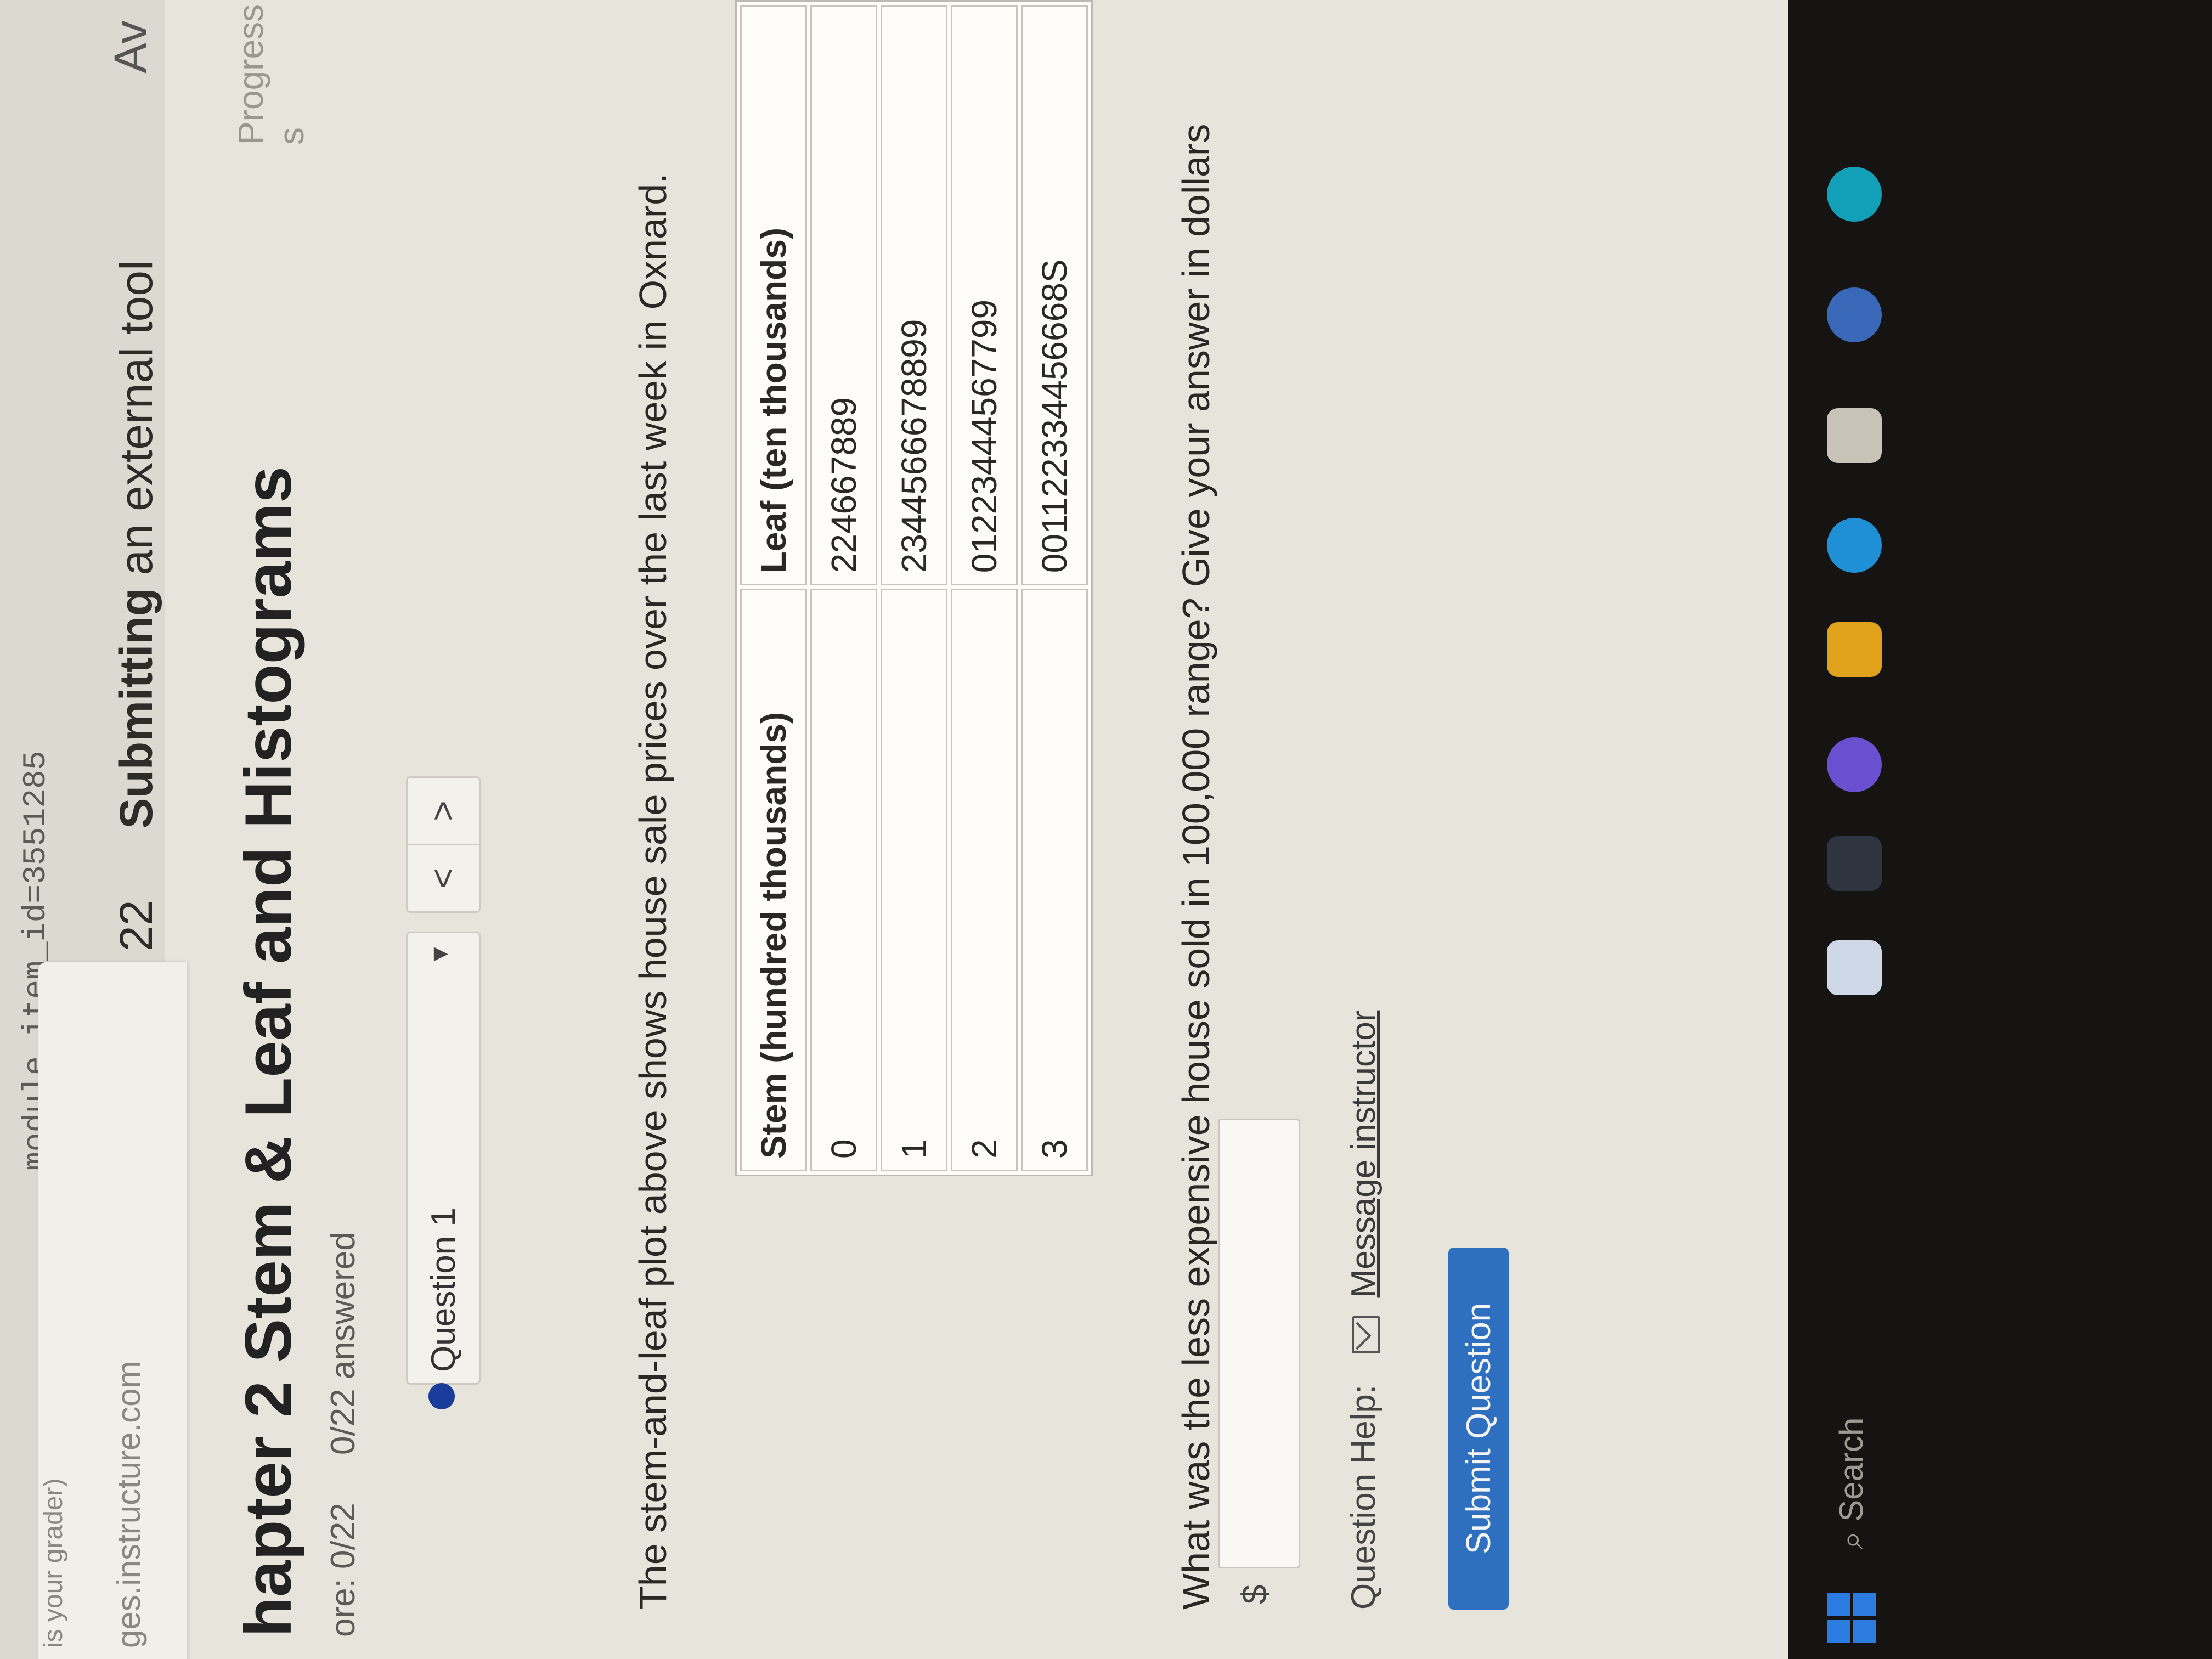  I want to click on search-icon: ⌕, so click(1851, 1540).